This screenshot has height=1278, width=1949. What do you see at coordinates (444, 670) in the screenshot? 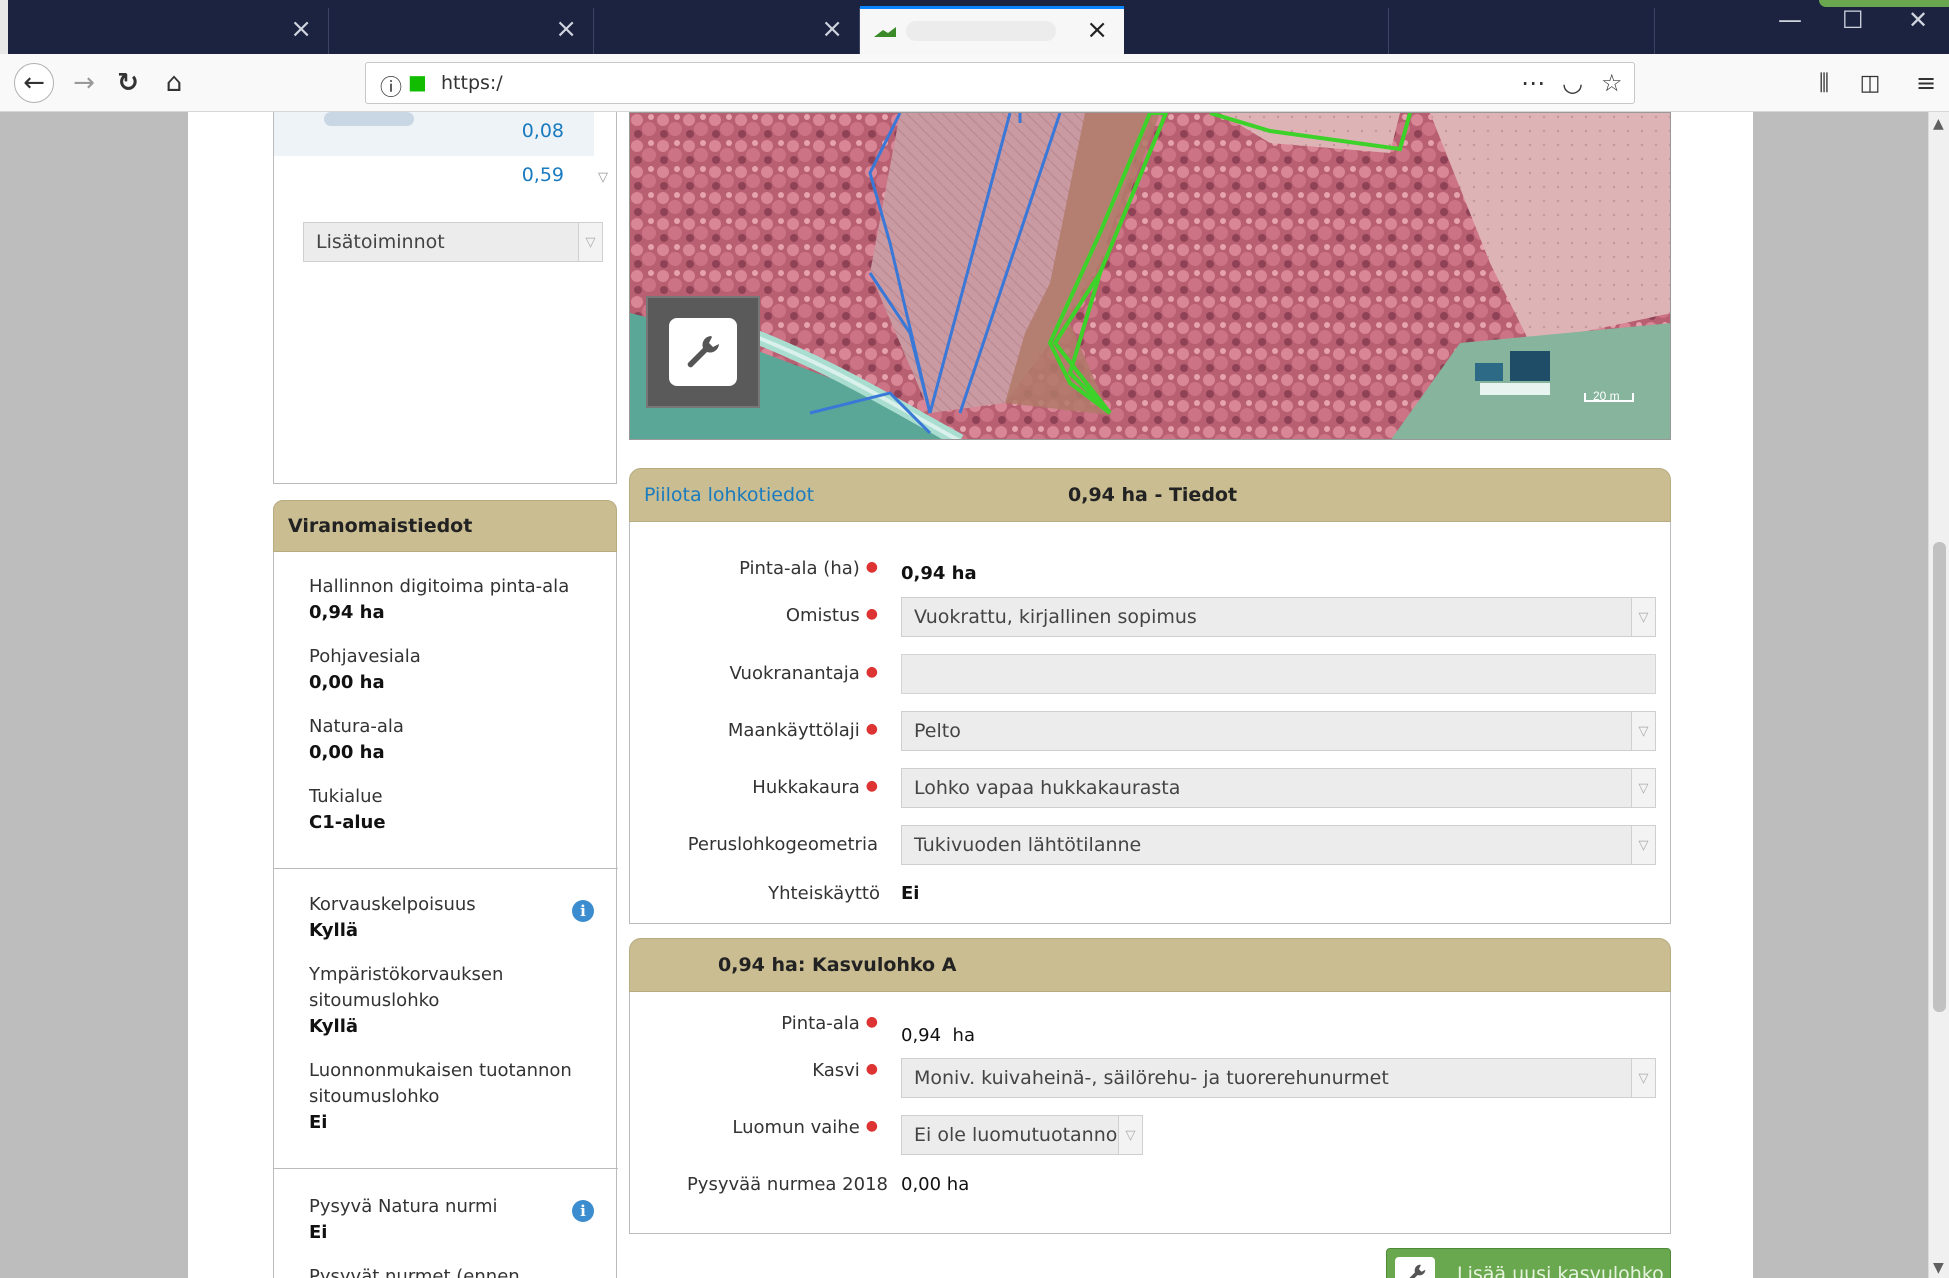
I see `authority-item: Pohjavesiala 0,00 ha` at bounding box center [444, 670].